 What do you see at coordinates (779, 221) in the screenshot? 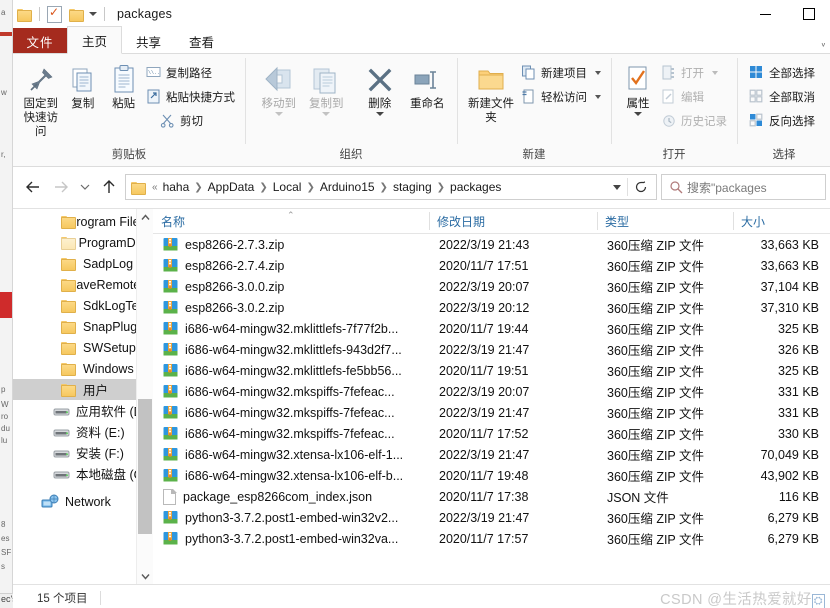
I see `column-header-size: 大小` at bounding box center [779, 221].